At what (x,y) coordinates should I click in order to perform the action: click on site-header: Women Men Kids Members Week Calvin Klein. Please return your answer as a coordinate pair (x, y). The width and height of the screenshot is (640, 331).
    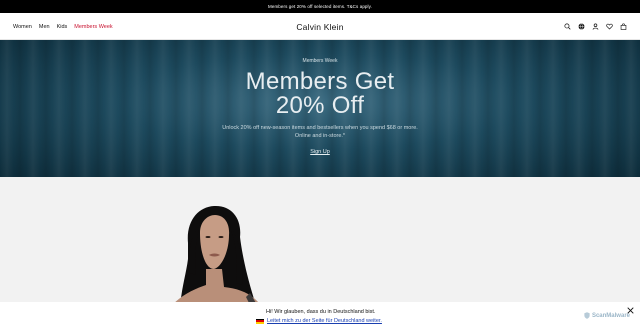
    Looking at the image, I should click on (320, 26).